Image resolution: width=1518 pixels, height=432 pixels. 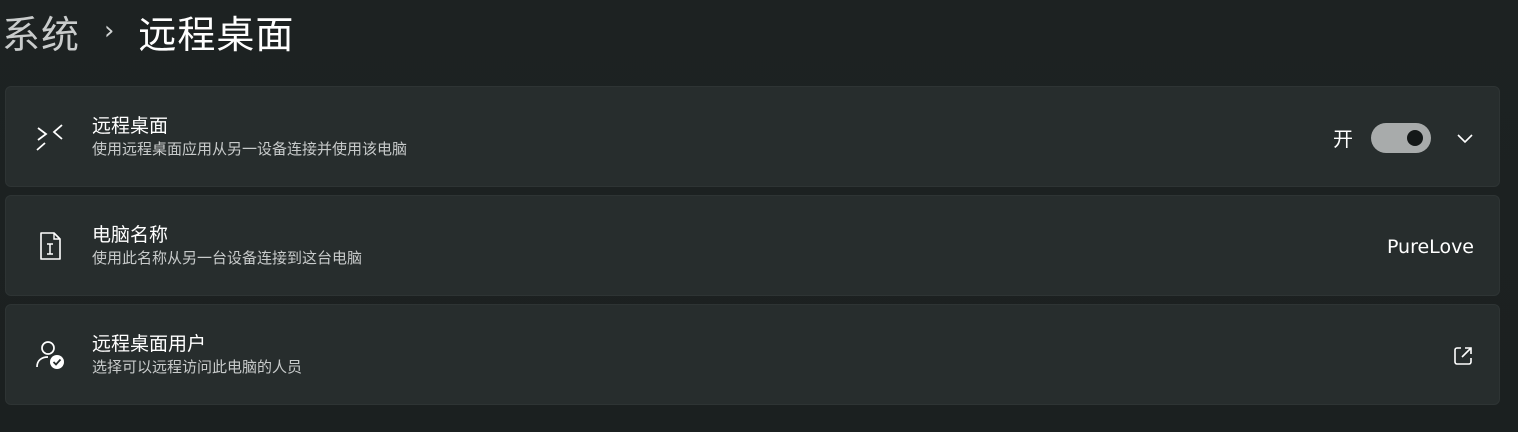 What do you see at coordinates (249, 136) in the screenshot?
I see `remote-desktop-text: 远程桌面 使用远程桌面应用从另一设备连接并使用该电脑` at bounding box center [249, 136].